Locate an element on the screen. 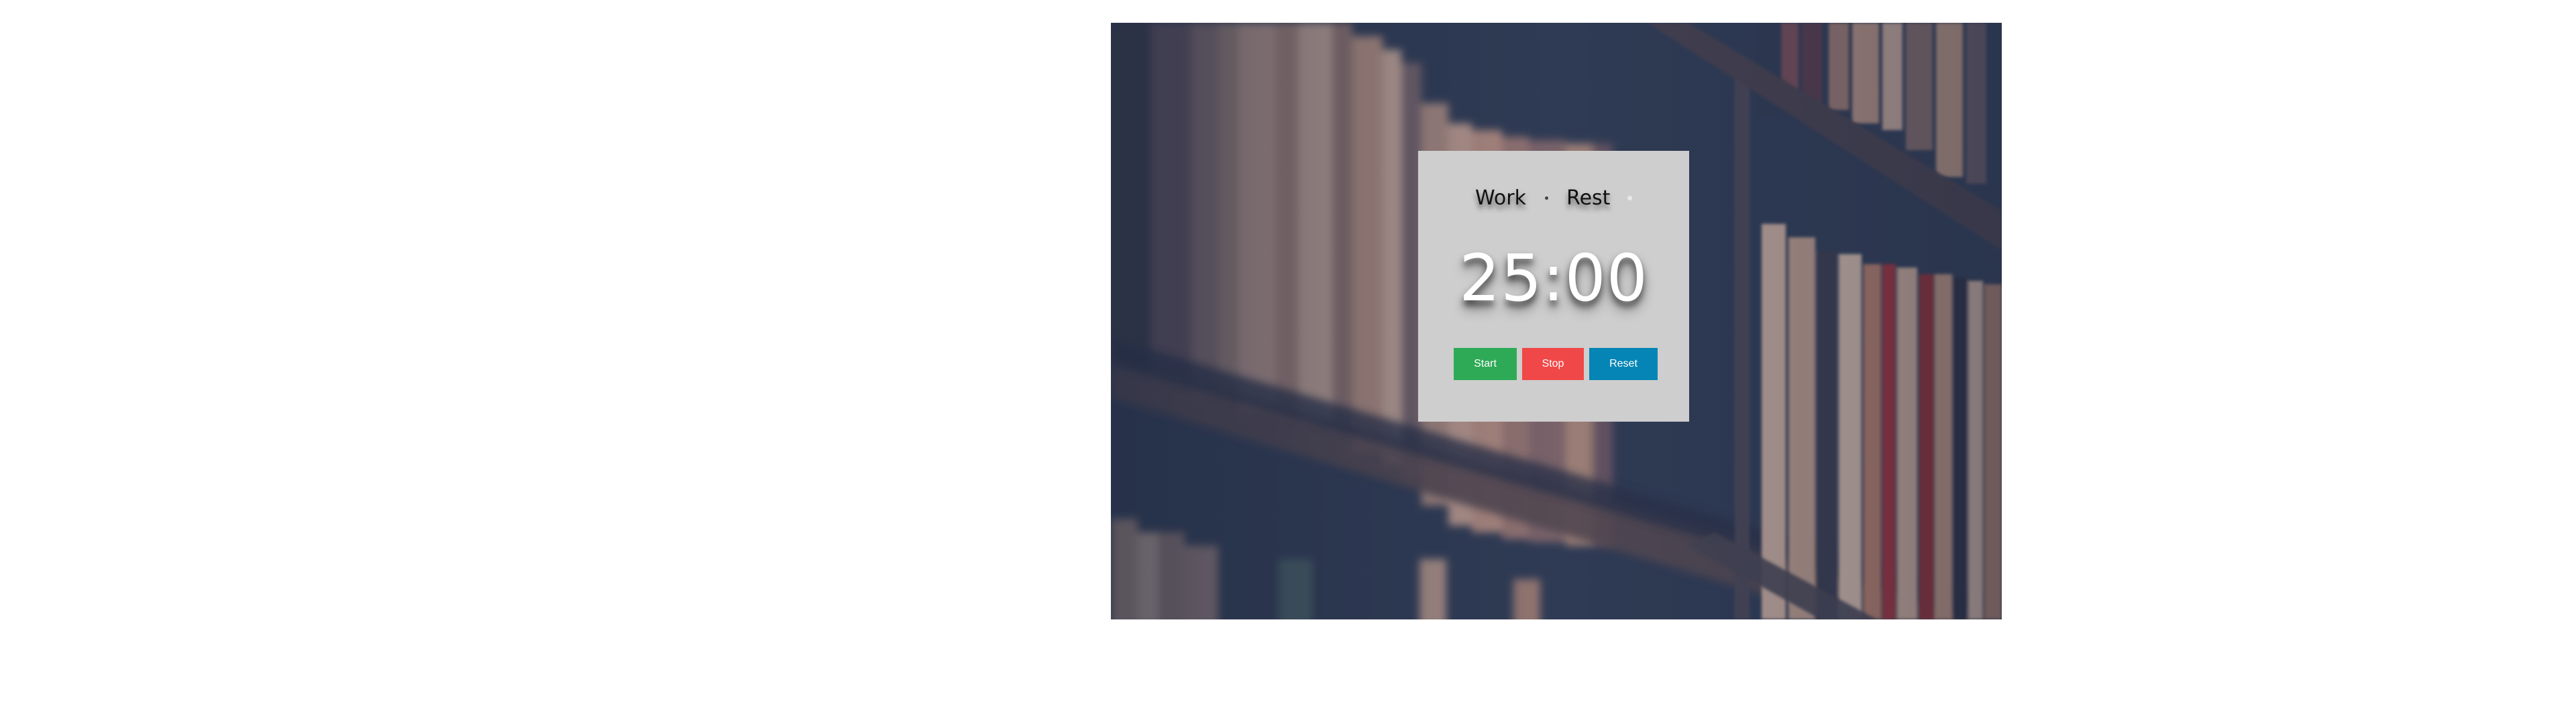  countdown-time-display: 25:00 is located at coordinates (1553, 278).